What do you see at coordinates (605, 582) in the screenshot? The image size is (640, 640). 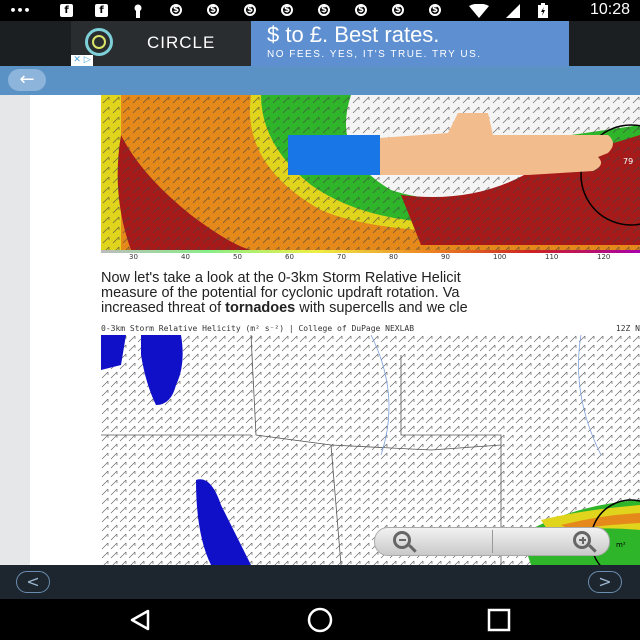 I see `next-page-button: >` at bounding box center [605, 582].